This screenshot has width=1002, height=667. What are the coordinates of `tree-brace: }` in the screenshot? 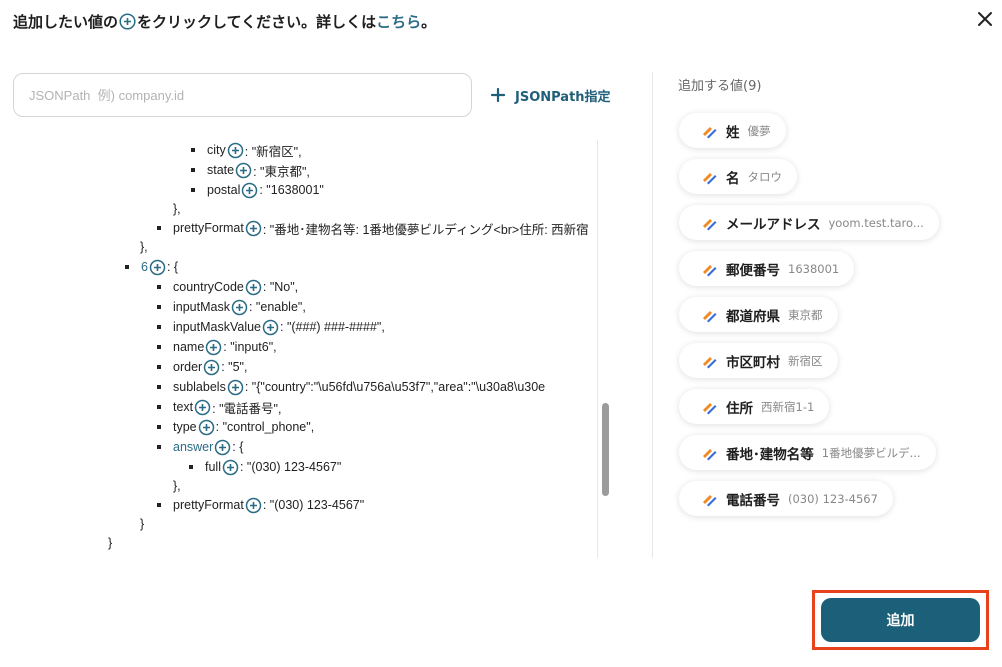 It's located at (110, 543).